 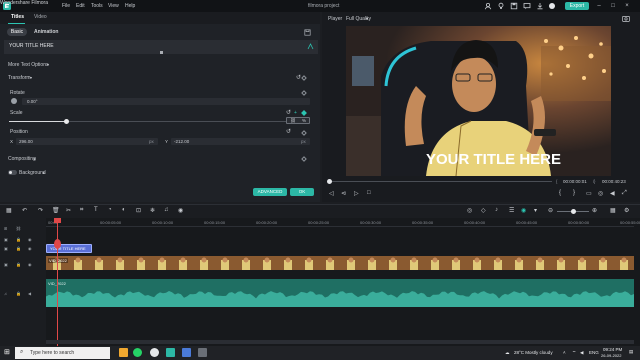 What do you see at coordinates (7, 352) in the screenshot?
I see `windows-start-icon: ⊞` at bounding box center [7, 352].